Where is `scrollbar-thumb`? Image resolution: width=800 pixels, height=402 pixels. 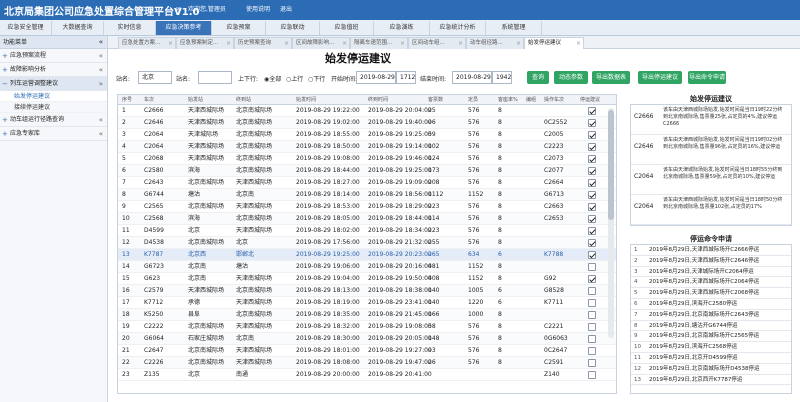
scrollbar-thumb is located at coordinates (611, 165).